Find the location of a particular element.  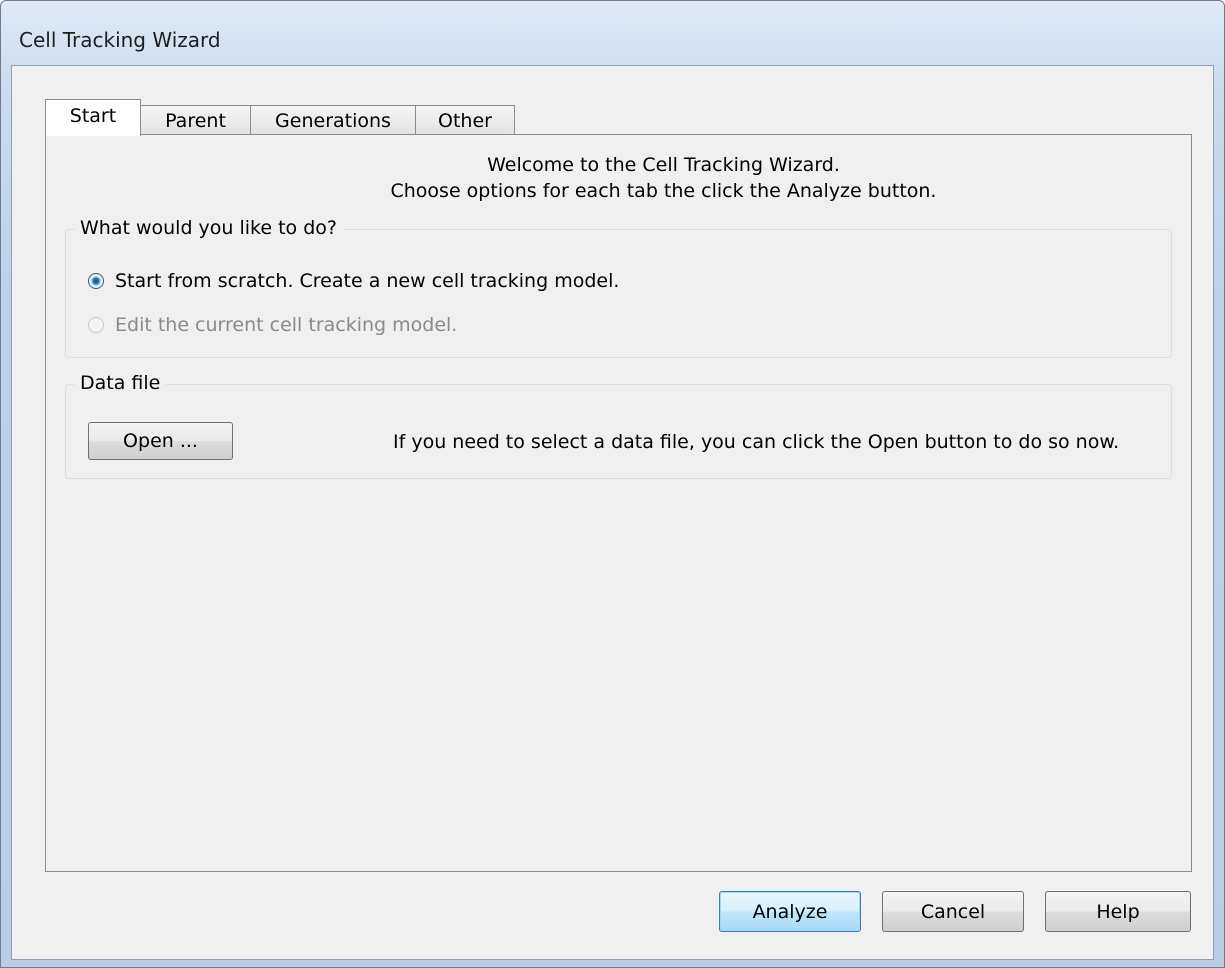

analyze-button: Analyze is located at coordinates (790, 911).